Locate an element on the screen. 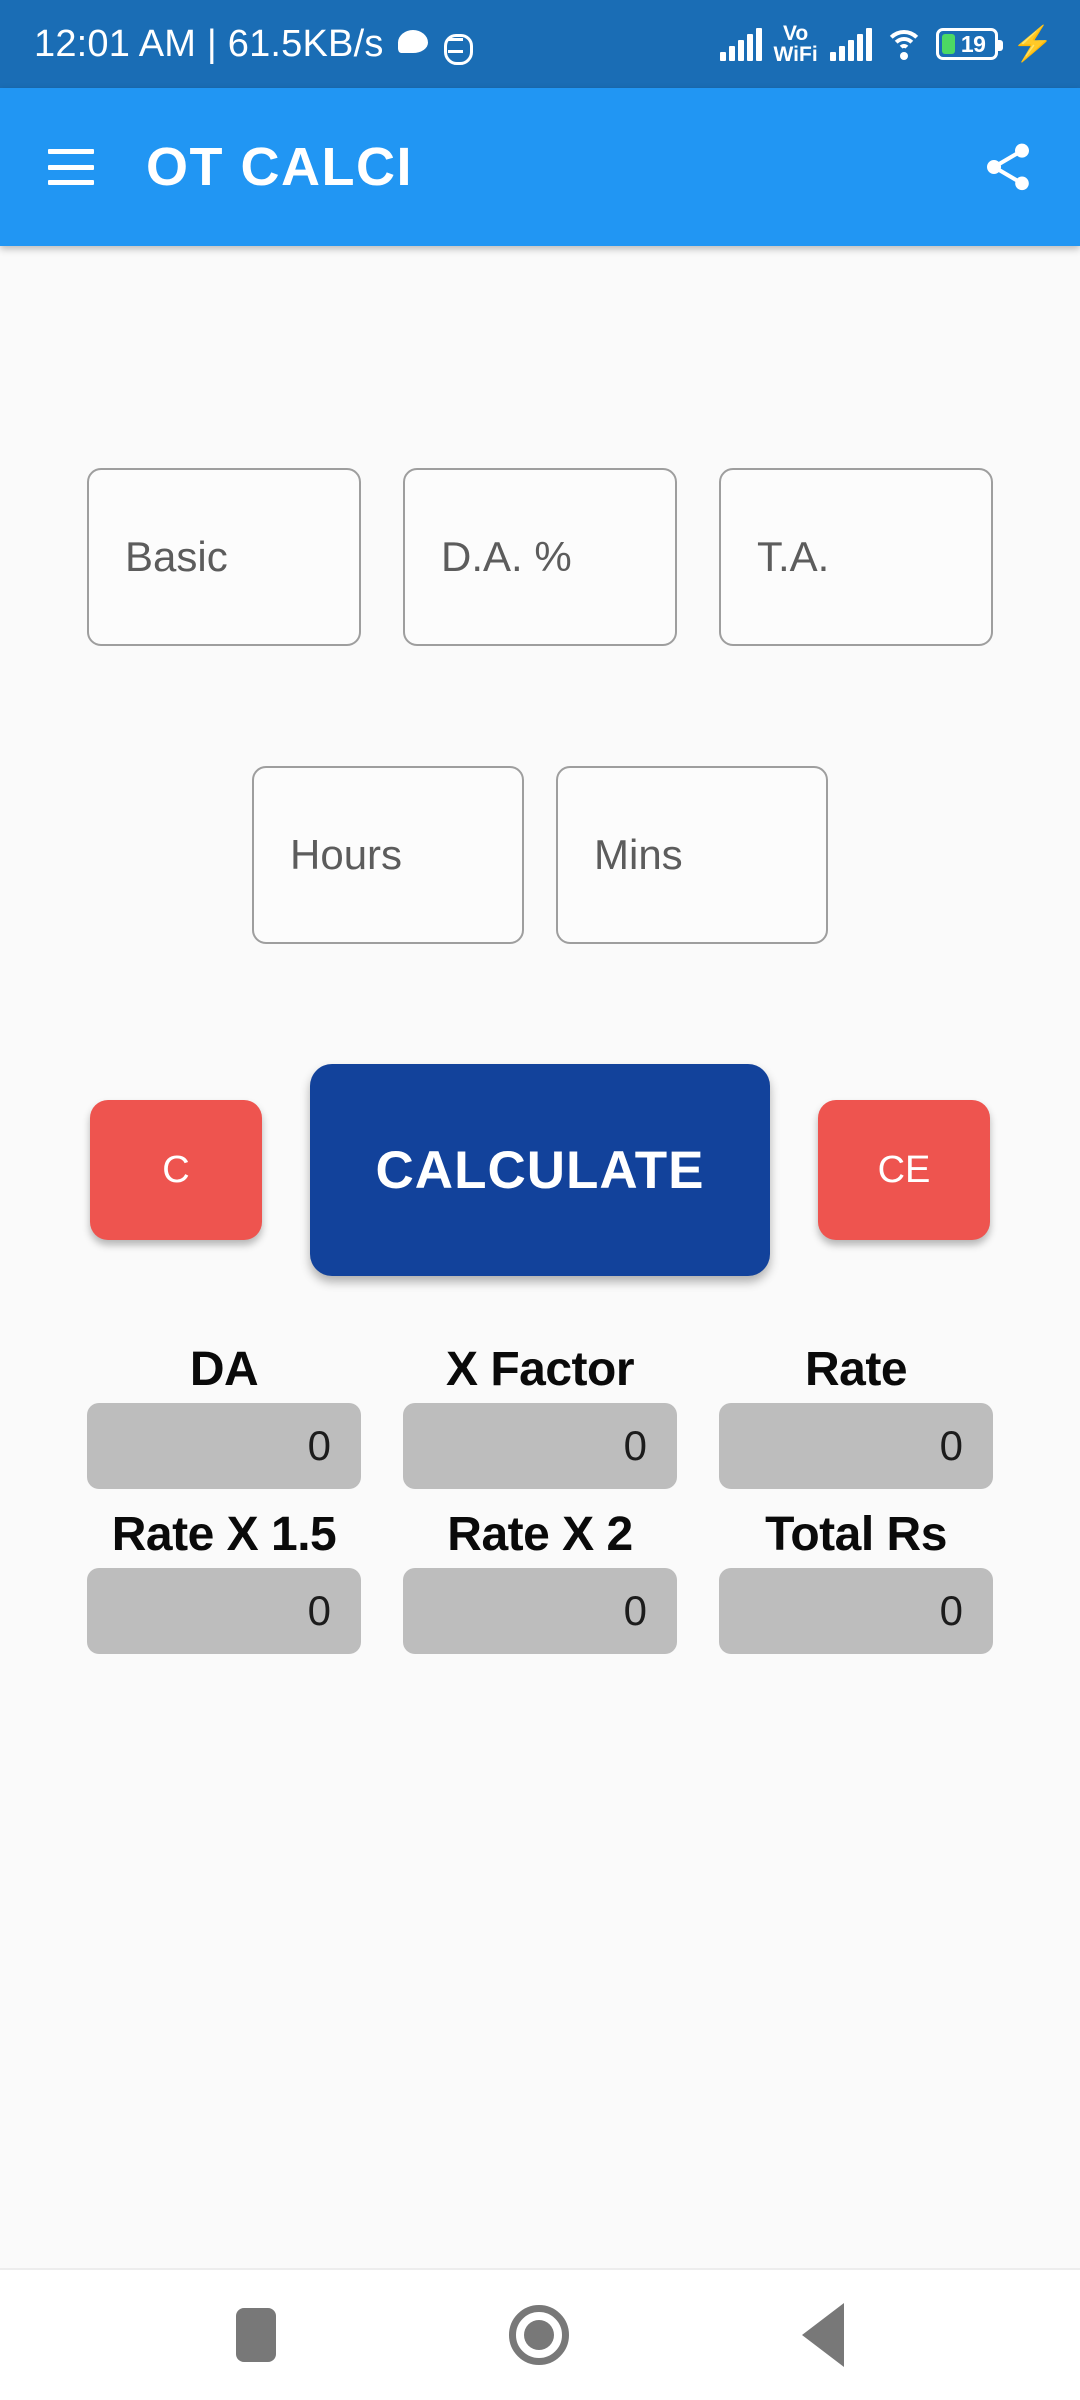 The image size is (1080, 2400). result-rate-x-2: Rate X 2 0 is located at coordinates (540, 1580).